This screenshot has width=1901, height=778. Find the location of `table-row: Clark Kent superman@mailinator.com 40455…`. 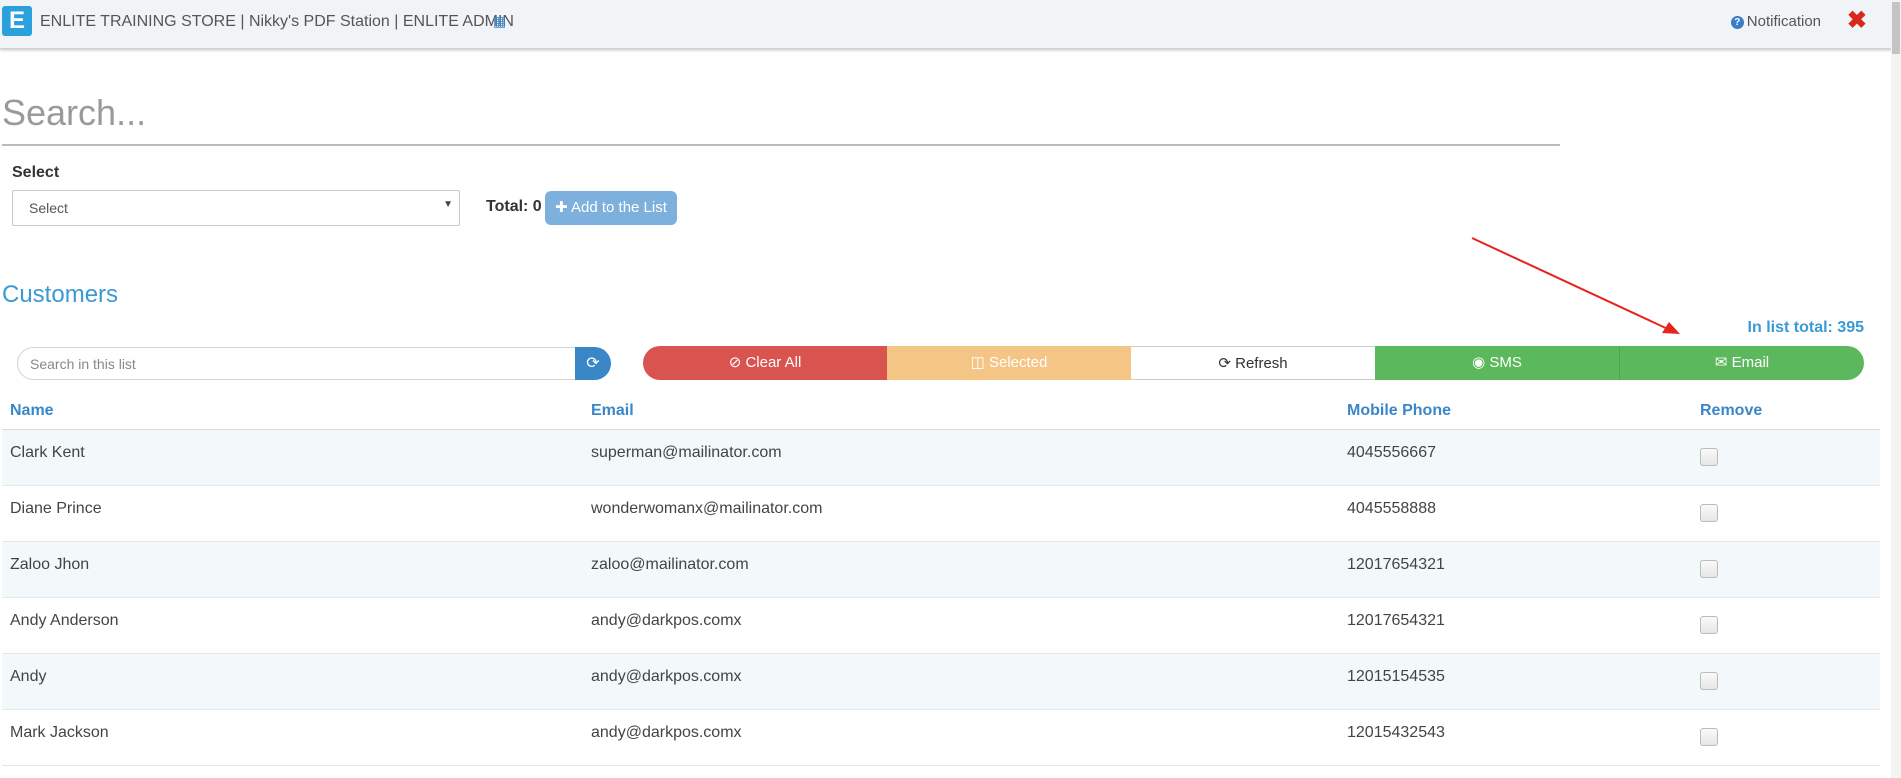

table-row: Clark Kent superman@mailinator.com 40455… is located at coordinates (941, 457).